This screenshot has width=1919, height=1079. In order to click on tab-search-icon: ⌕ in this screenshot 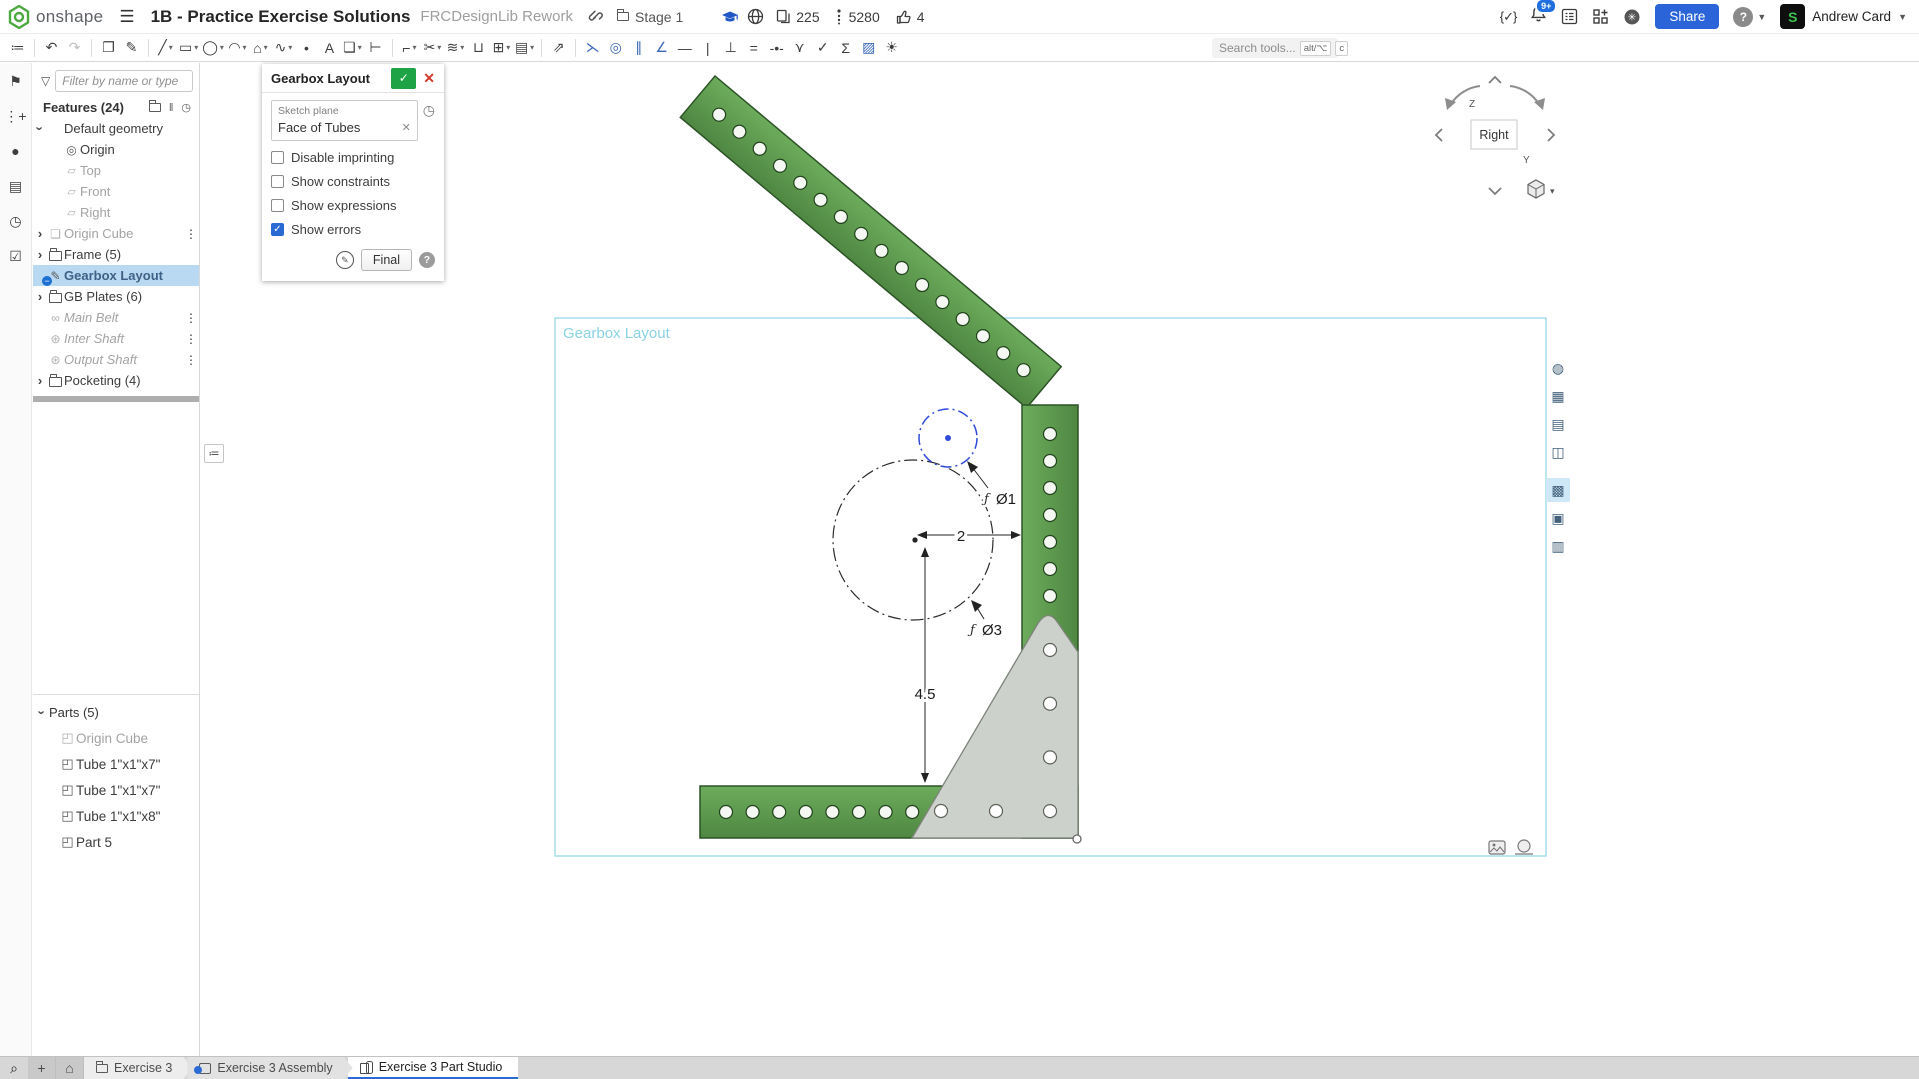, I will do `click(14, 1068)`.